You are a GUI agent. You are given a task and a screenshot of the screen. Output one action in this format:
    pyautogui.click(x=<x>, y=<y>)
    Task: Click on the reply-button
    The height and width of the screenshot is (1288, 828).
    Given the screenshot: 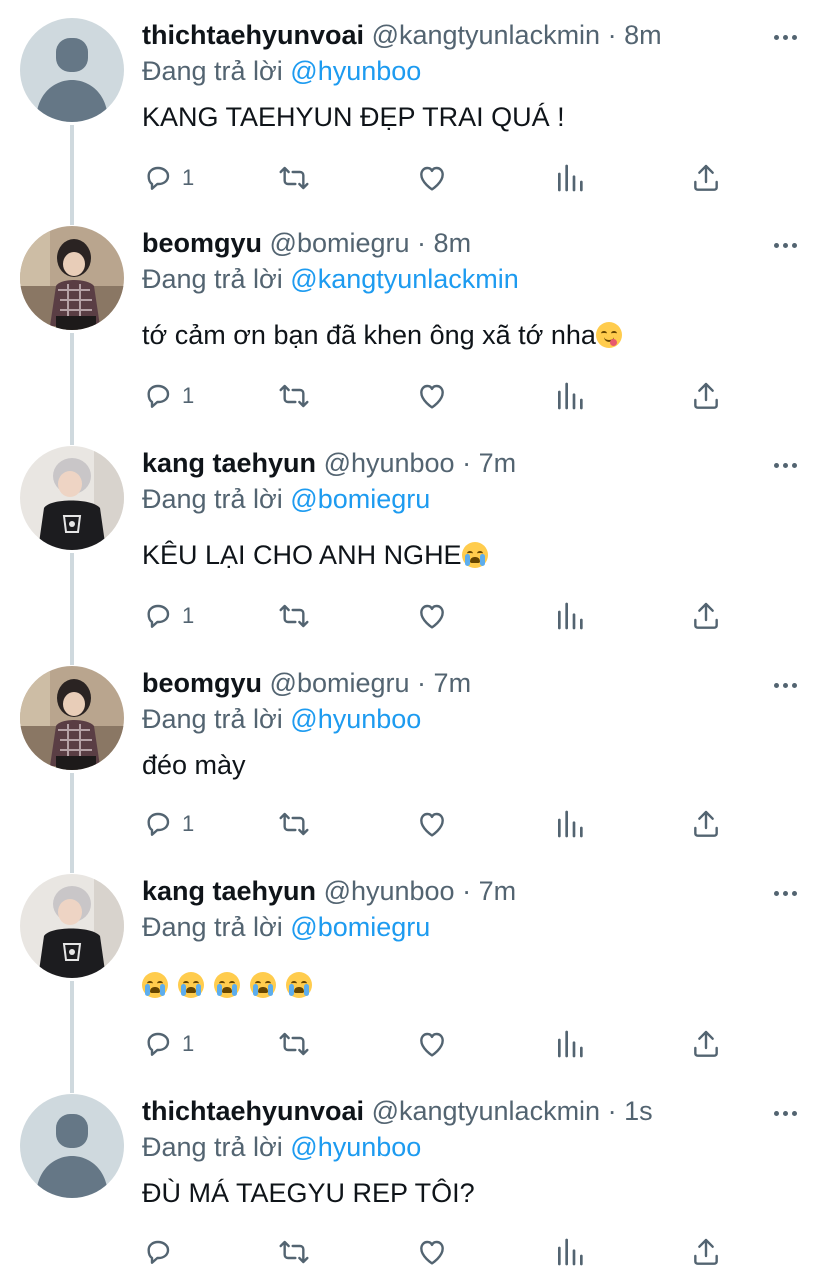 What is the action you would take?
    pyautogui.click(x=162, y=1252)
    